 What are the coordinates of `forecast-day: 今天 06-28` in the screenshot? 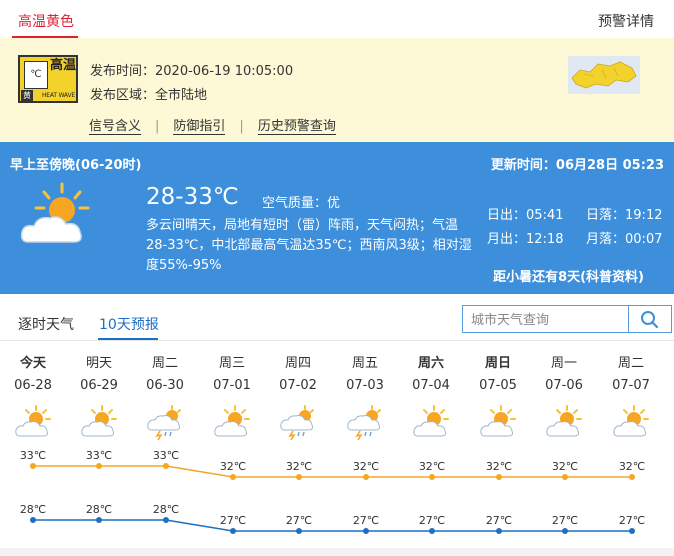 It's located at (33, 397).